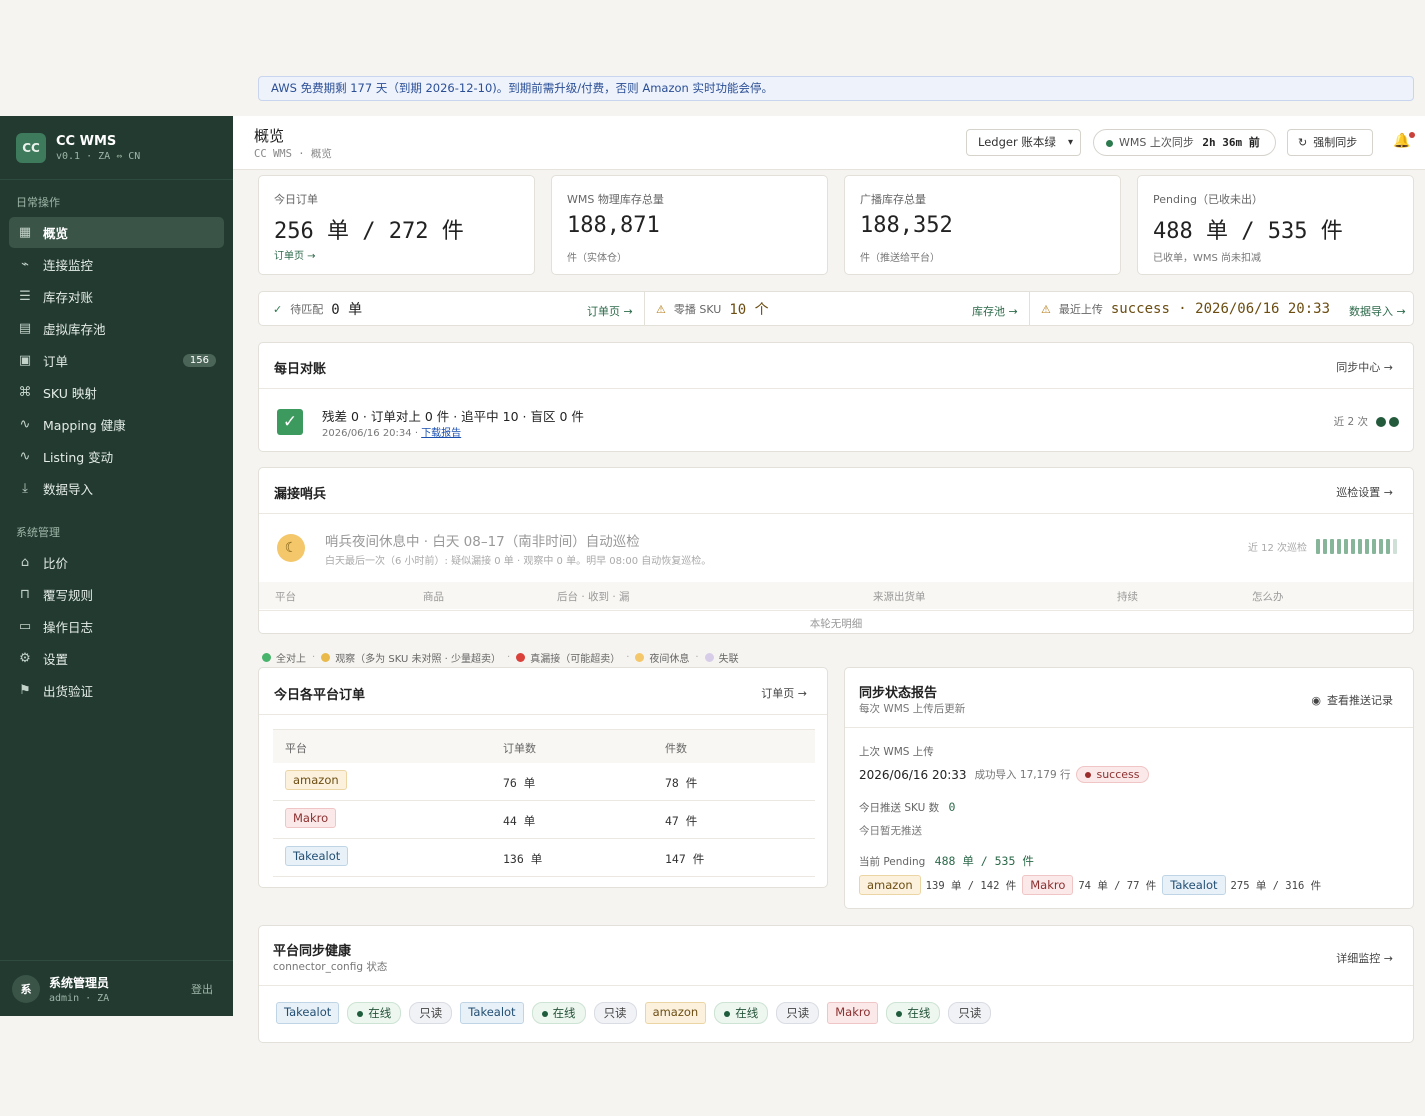 The image size is (1425, 1116). What do you see at coordinates (202, 989) in the screenshot?
I see `logout-button: 登出` at bounding box center [202, 989].